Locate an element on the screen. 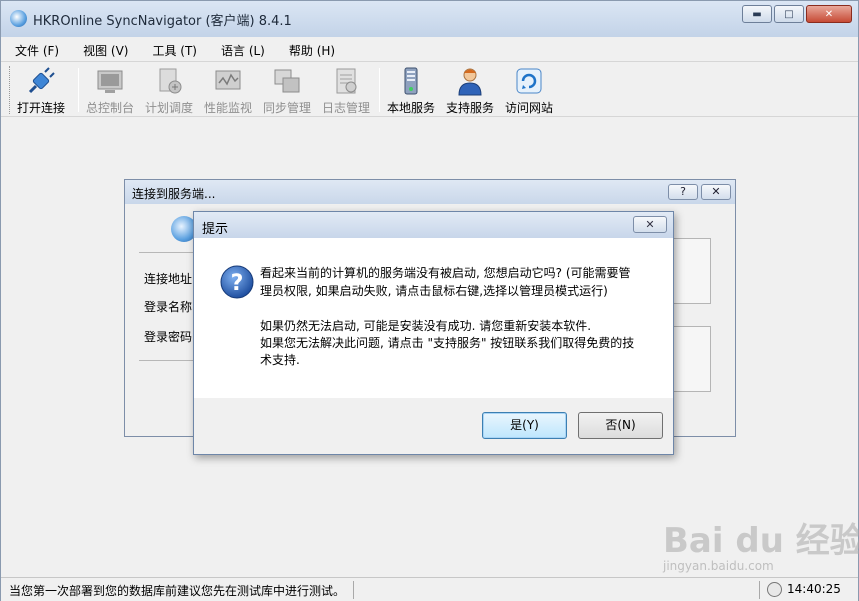  prompt-message-line: 如果您无法解决此问题, 请点击 "支持服务" 按钮联系我们取得免费的技 is located at coordinates (447, 343).